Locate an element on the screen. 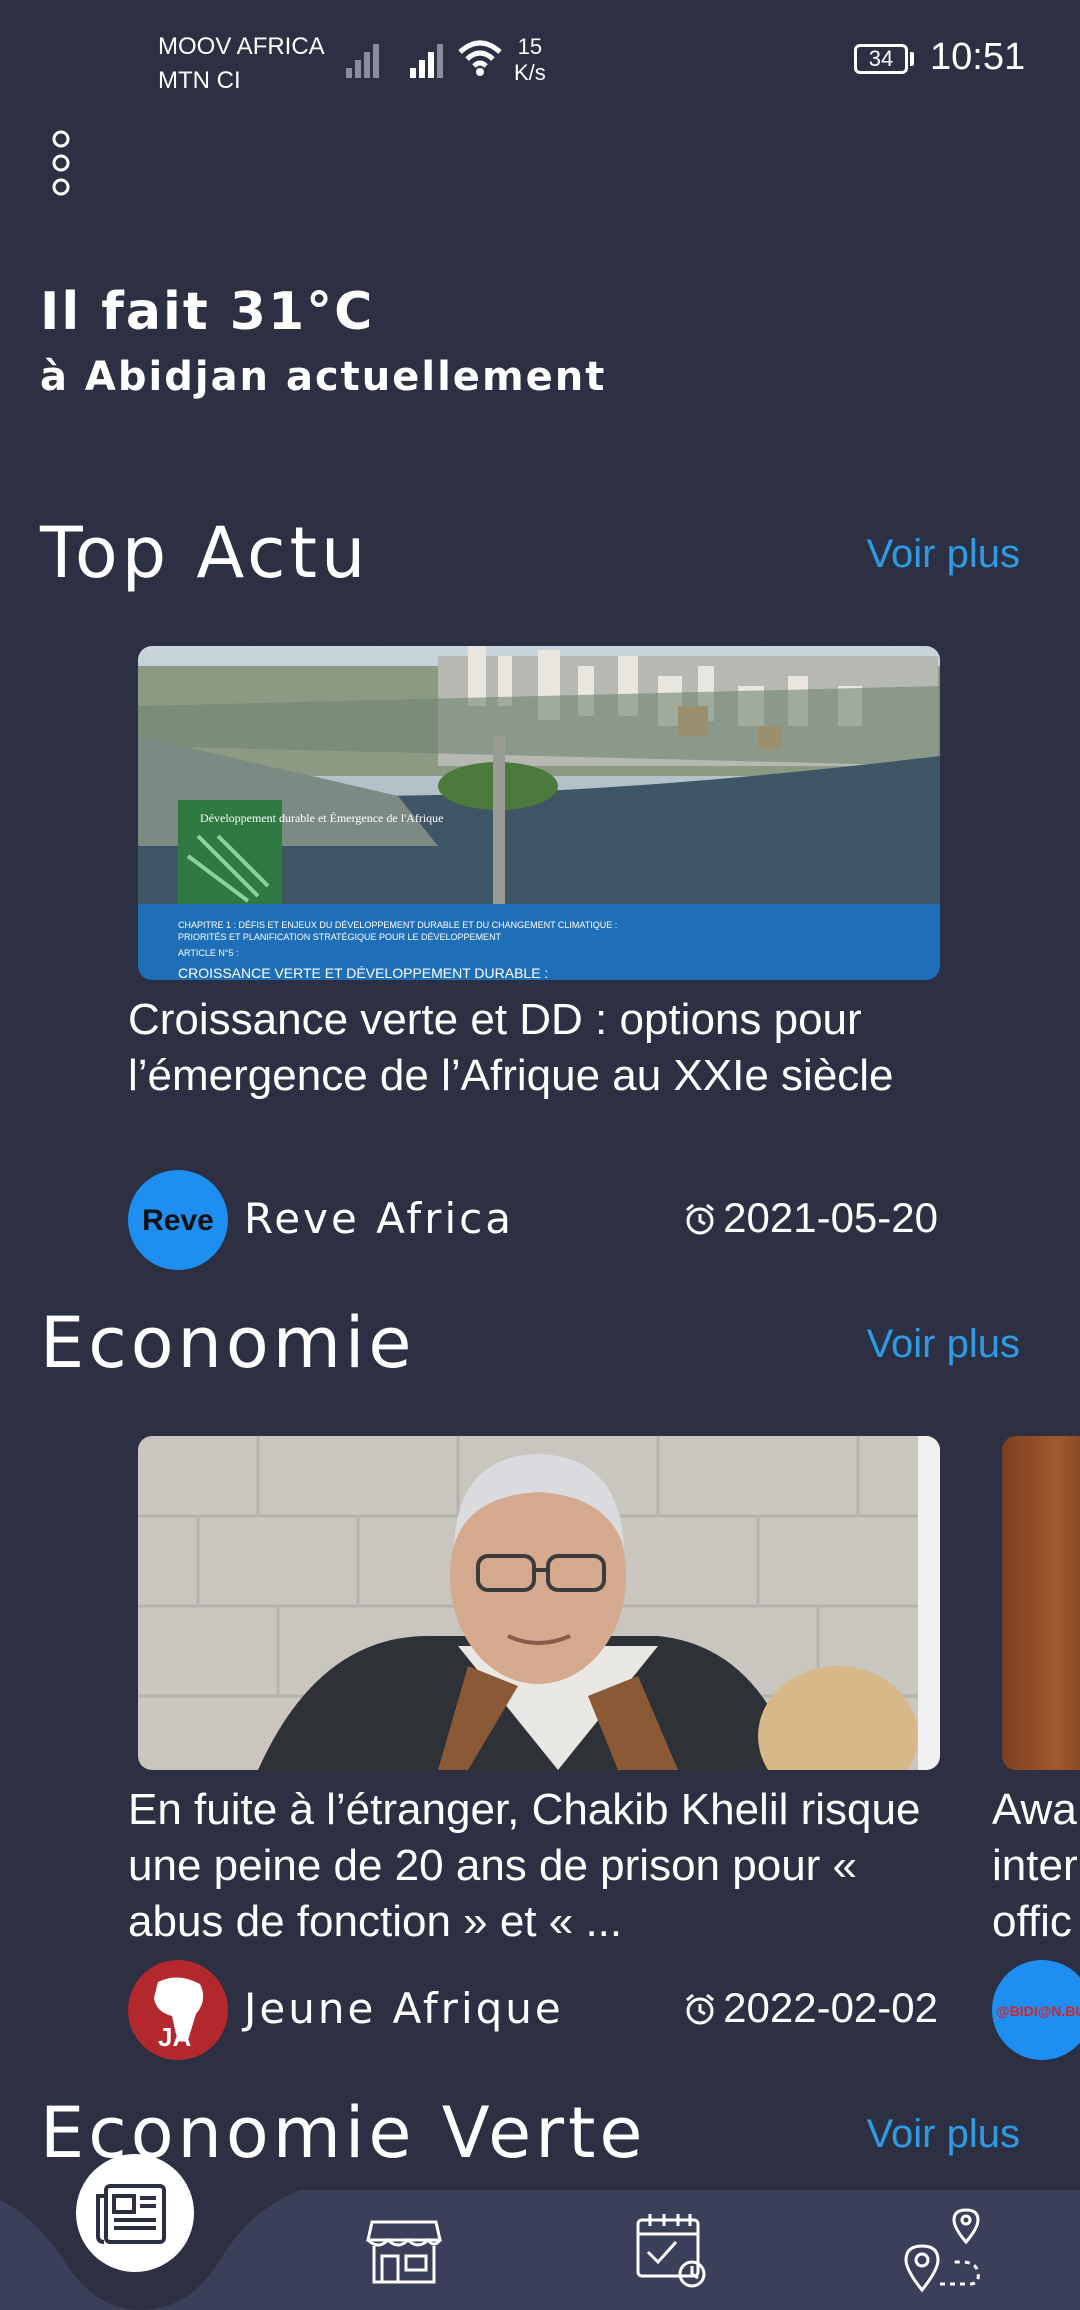 This screenshot has height=2310, width=1080. source-logo-text: @BIDI@N.BU is located at coordinates (1038, 2011).